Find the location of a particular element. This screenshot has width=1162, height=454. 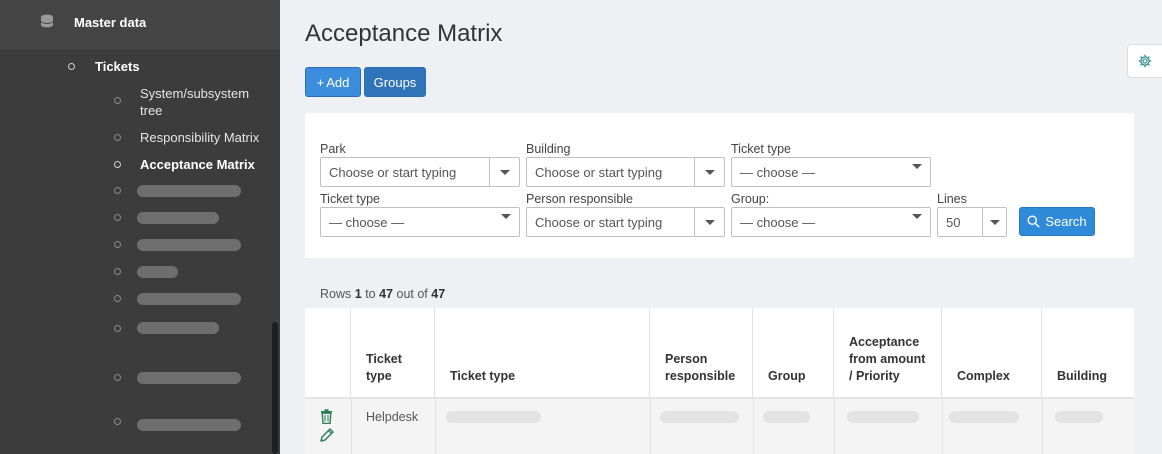

ticket-type-value: — choose — is located at coordinates (778, 172).